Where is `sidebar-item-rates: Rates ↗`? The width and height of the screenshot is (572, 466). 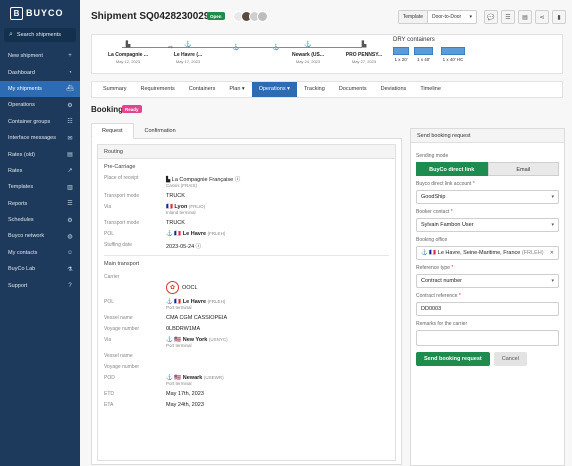
sidebar-item-rates: Rates ↗ is located at coordinates (40, 171).